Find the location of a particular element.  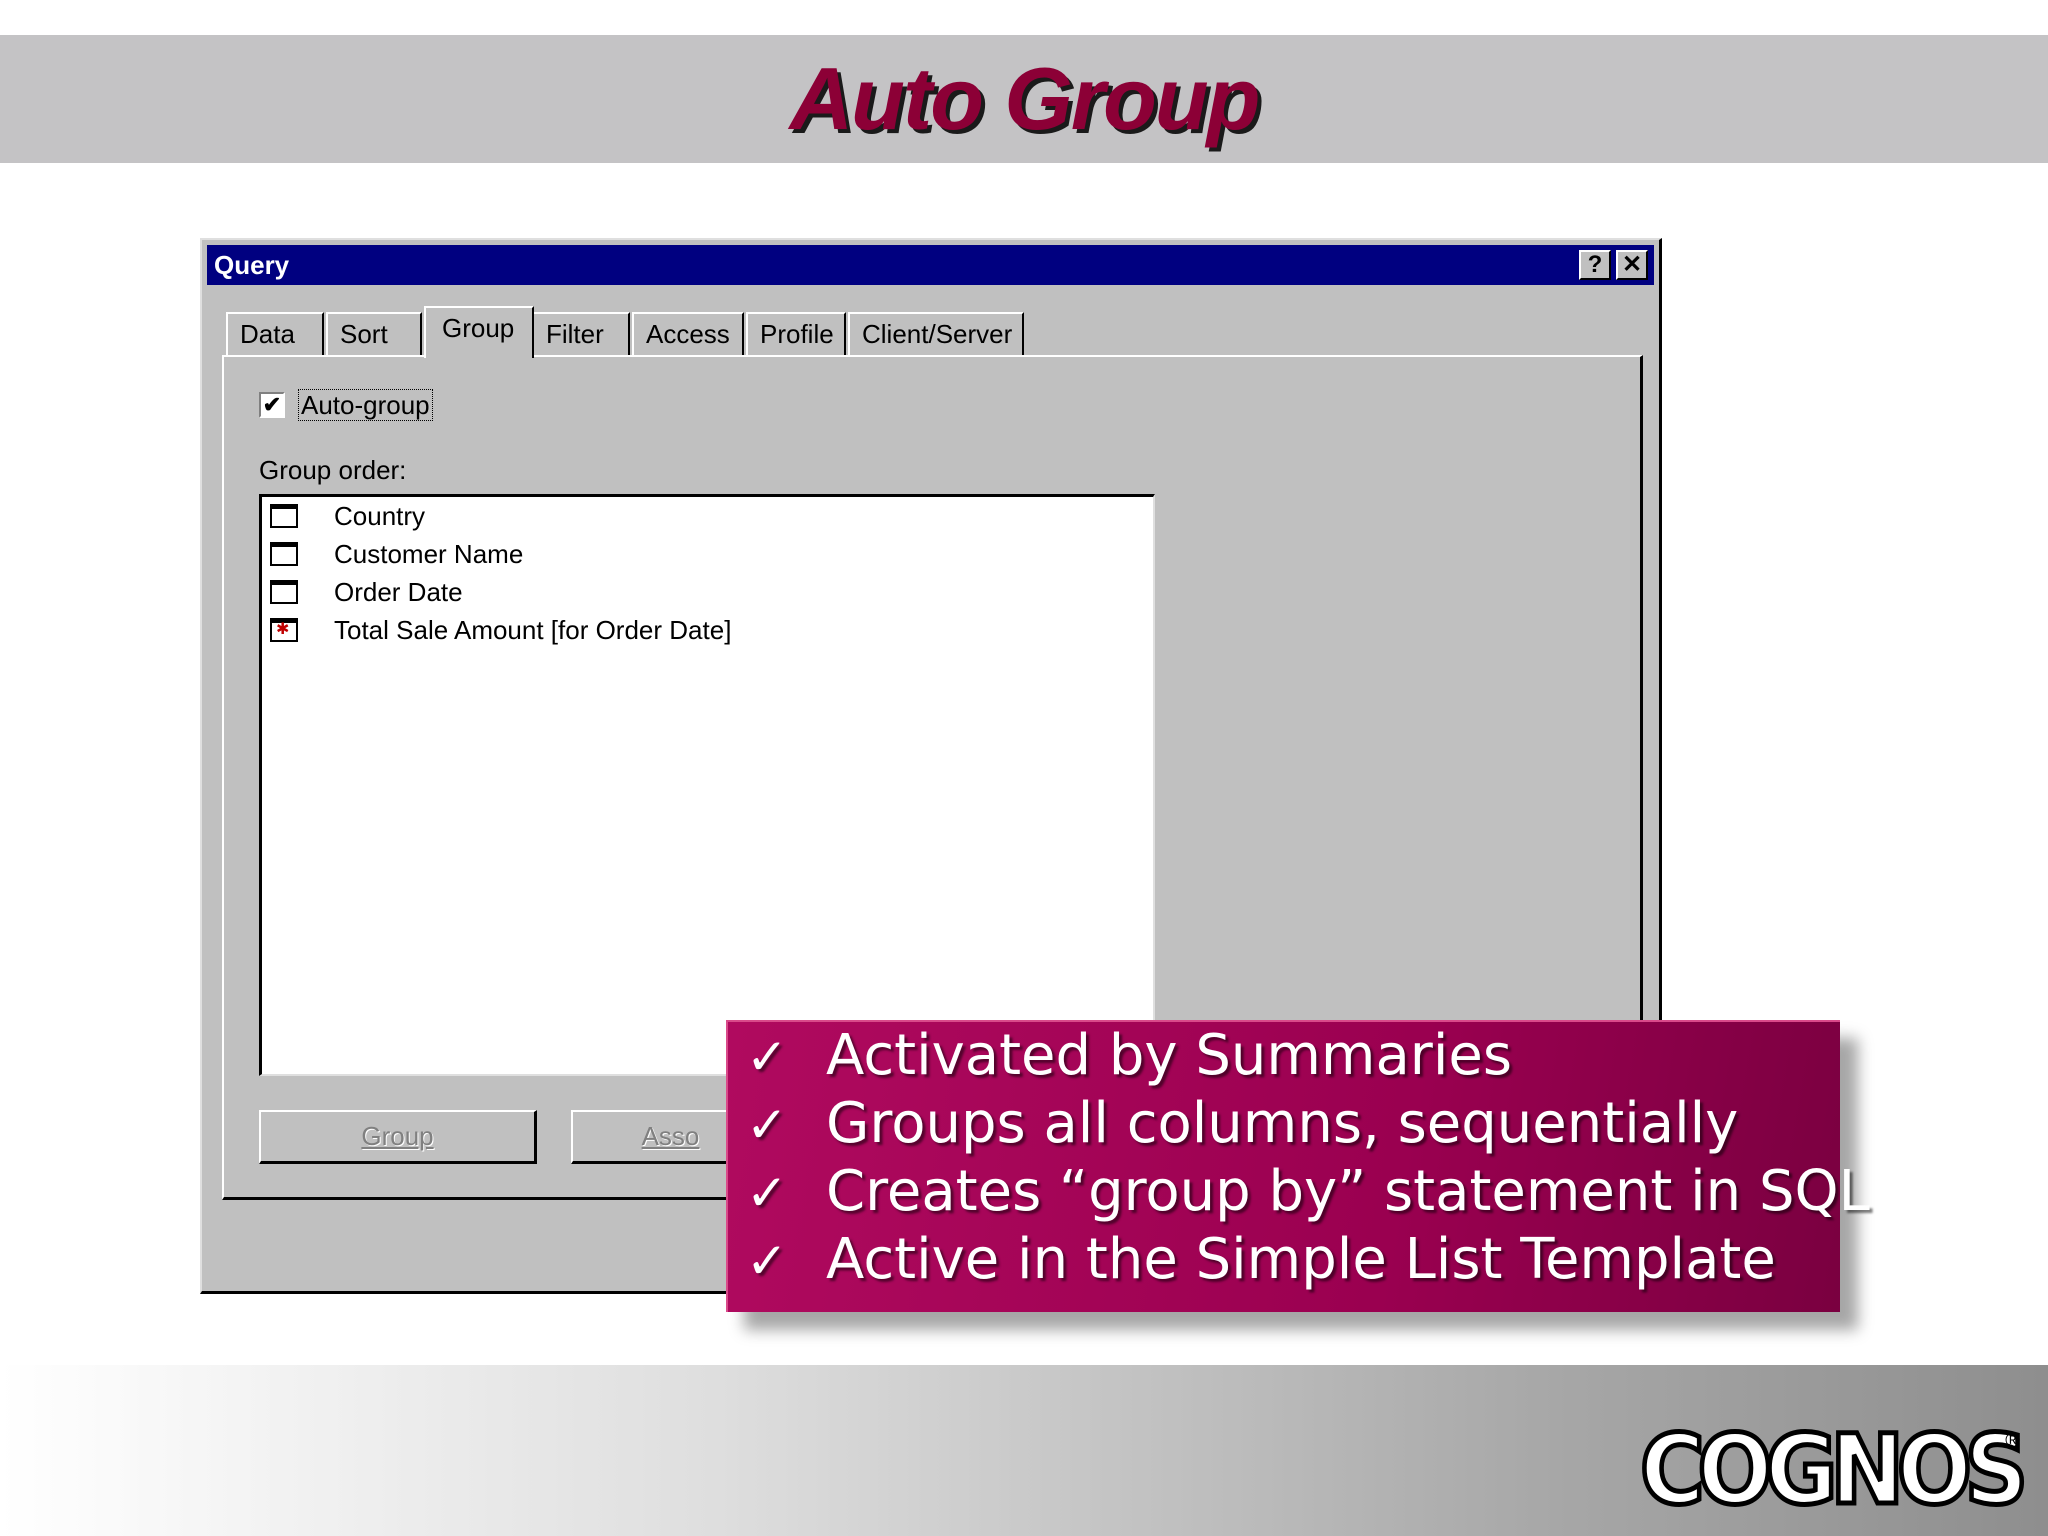

registered-mark: ® is located at coordinates (2012, 1441).